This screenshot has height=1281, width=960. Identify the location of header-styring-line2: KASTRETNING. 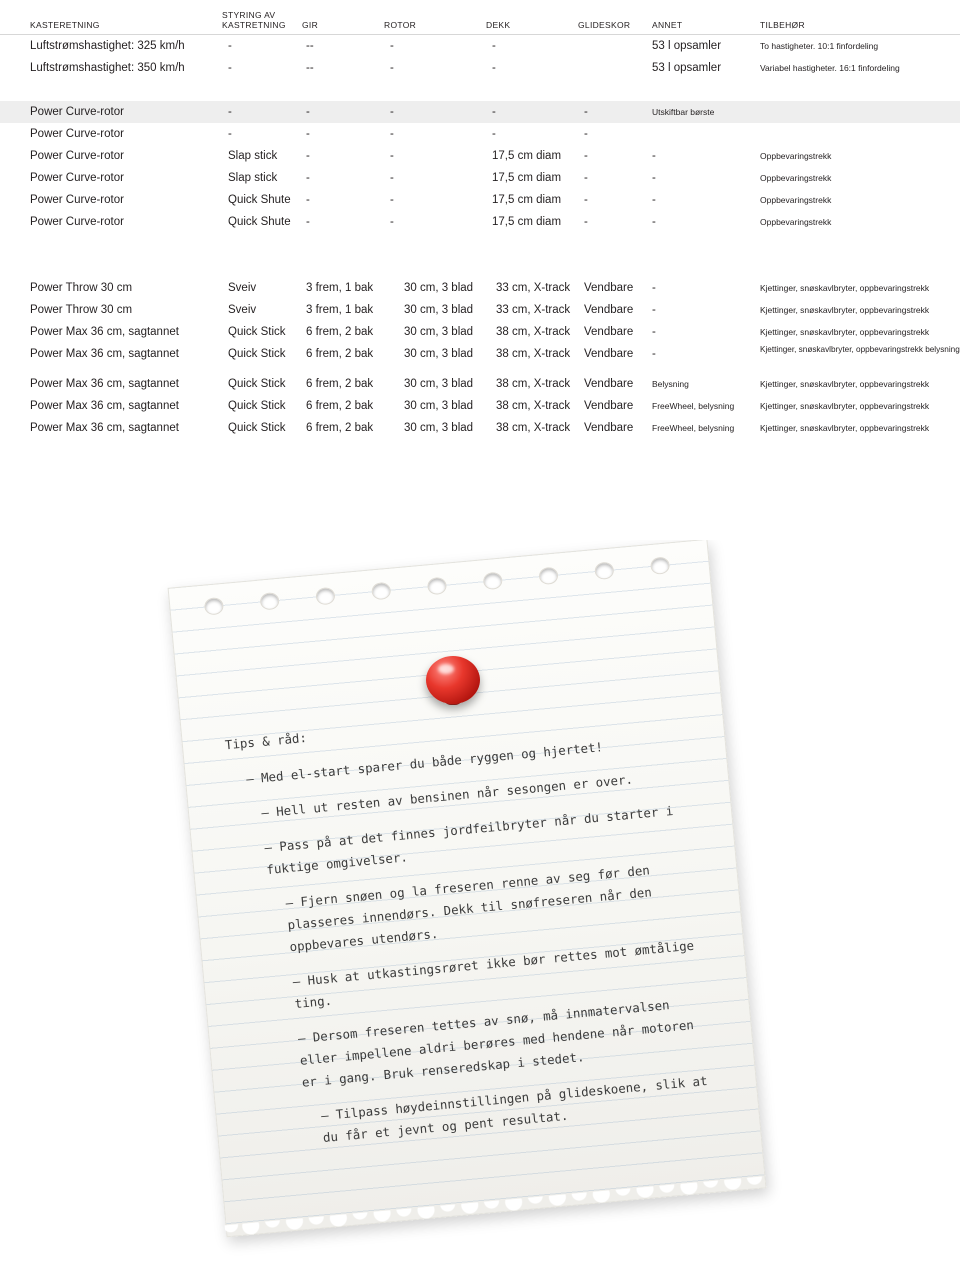
(254, 25).